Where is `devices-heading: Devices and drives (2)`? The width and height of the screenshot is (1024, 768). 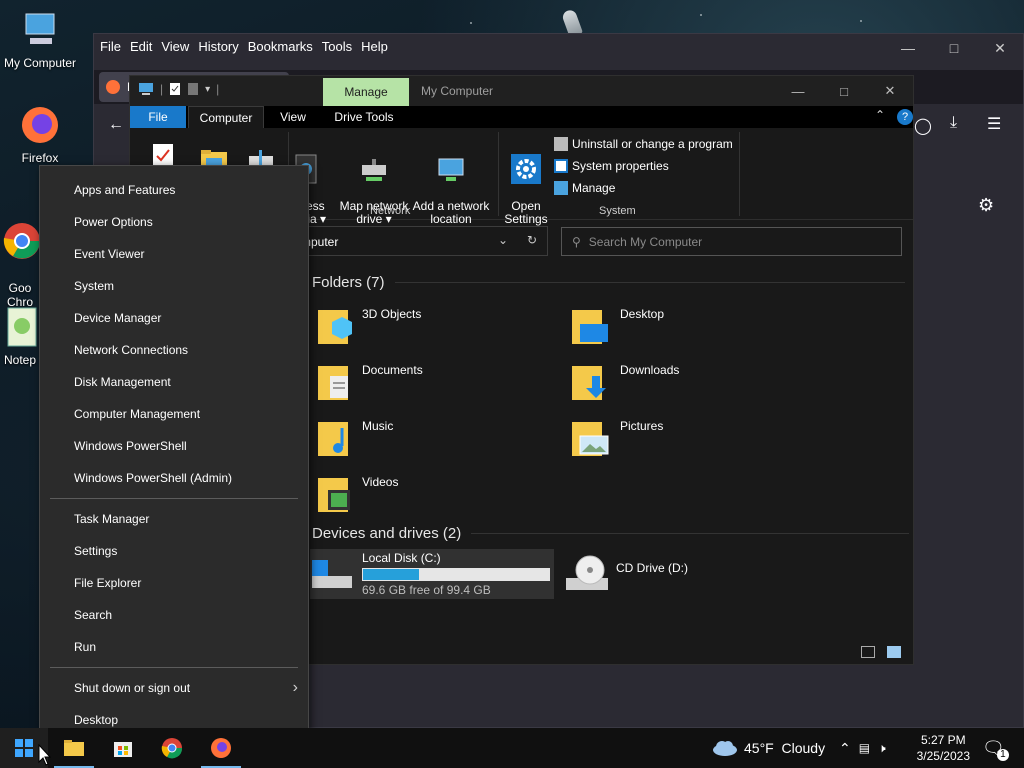
devices-heading: Devices and drives (2) is located at coordinates (387, 533).